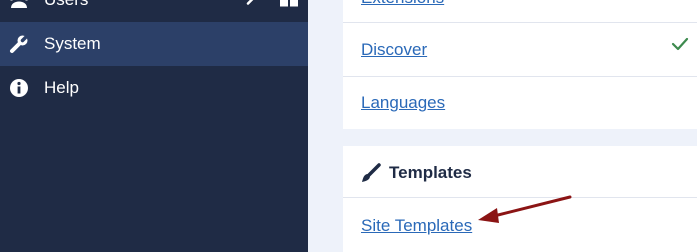 Image resolution: width=697 pixels, height=252 pixels. What do you see at coordinates (61, 87) in the screenshot?
I see `sidebar-item-label: Help` at bounding box center [61, 87].